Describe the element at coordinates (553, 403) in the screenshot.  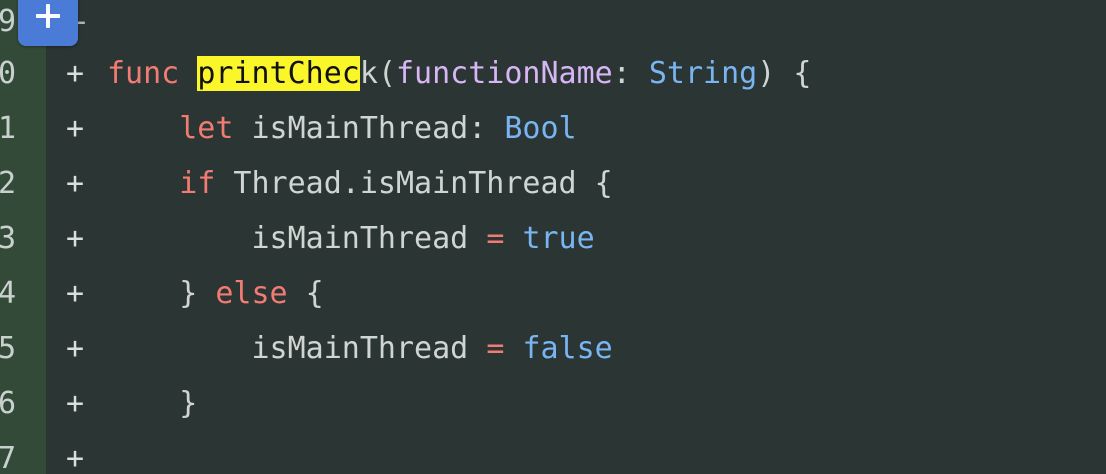
I see `code-line: 6 + }` at that location.